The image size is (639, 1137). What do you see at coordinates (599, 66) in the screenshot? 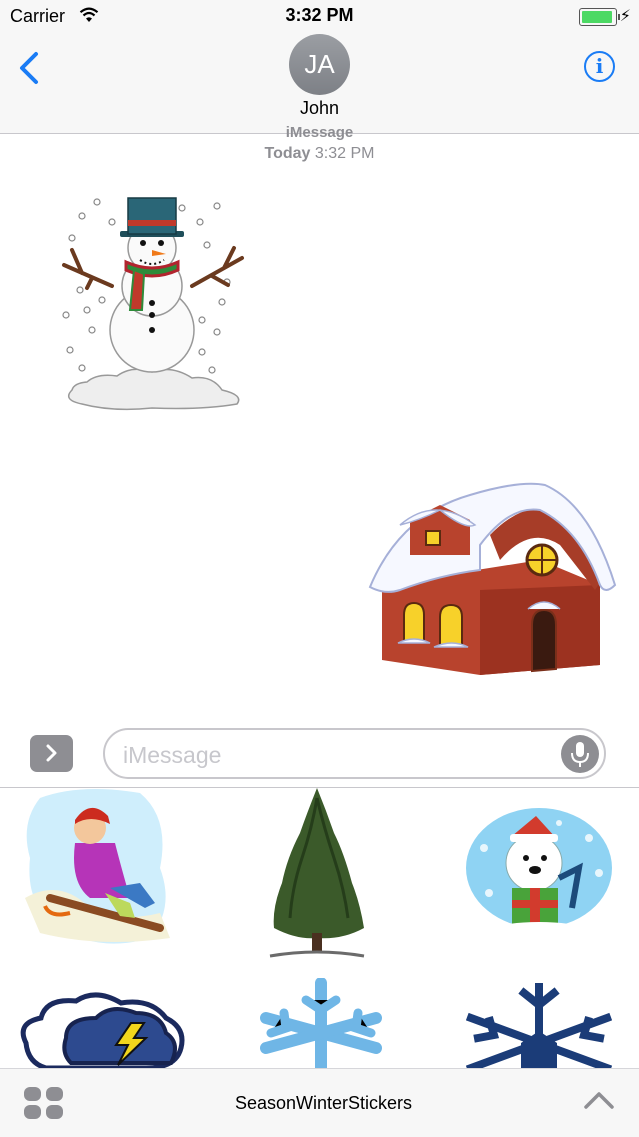
I see `info-icon: i` at bounding box center [599, 66].